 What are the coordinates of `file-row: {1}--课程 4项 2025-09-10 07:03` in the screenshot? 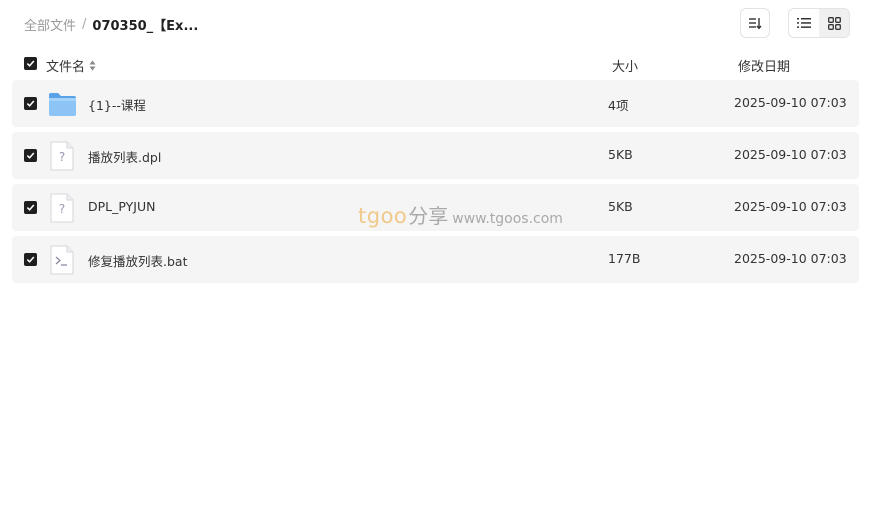 It's located at (435, 103).